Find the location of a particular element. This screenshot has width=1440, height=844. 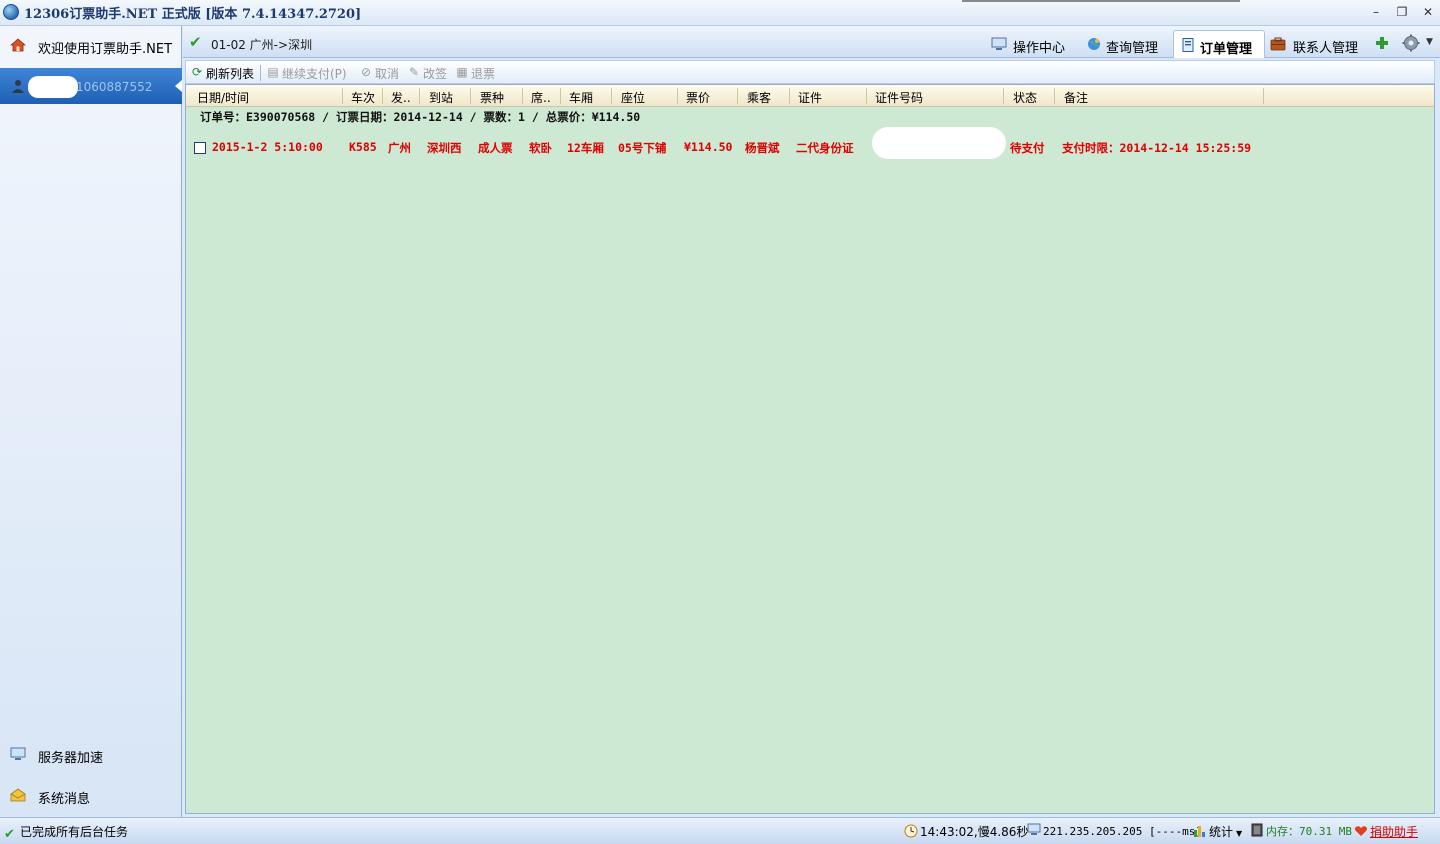

selected-pointer is located at coordinates (178, 86).